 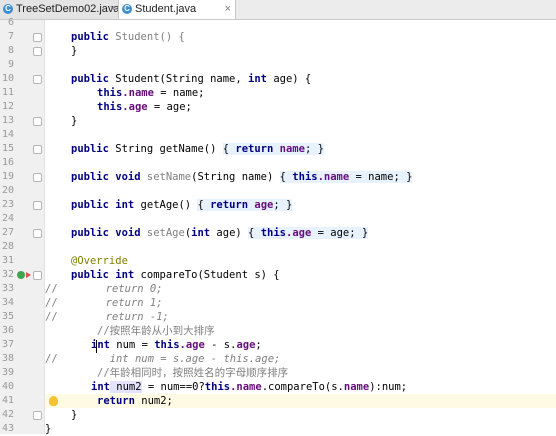 What do you see at coordinates (144, 107) in the screenshot?
I see `code-line: this.age = age;` at bounding box center [144, 107].